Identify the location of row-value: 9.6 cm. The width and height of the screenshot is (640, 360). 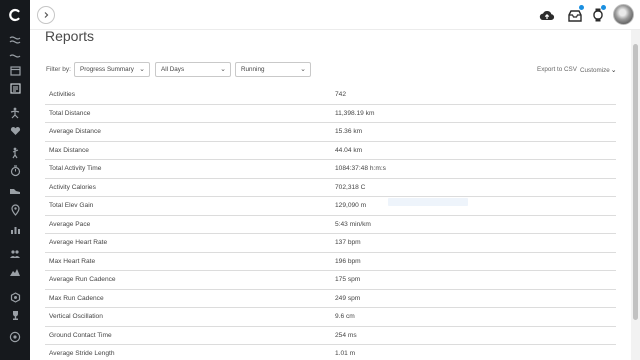
(345, 316).